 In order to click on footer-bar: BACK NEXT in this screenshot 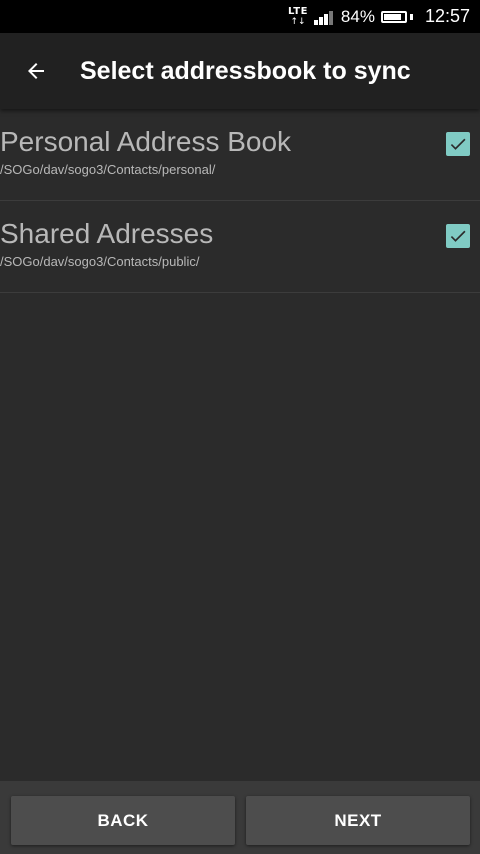, I will do `click(240, 817)`.